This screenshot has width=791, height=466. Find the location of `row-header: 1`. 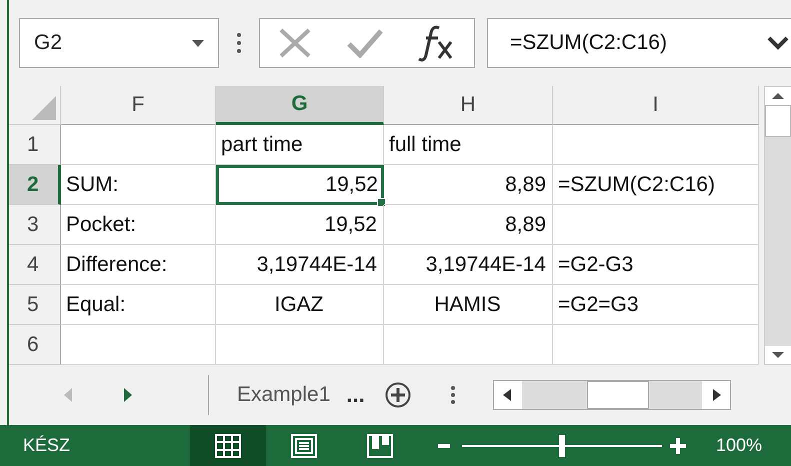

row-header: 1 is located at coordinates (35, 145).